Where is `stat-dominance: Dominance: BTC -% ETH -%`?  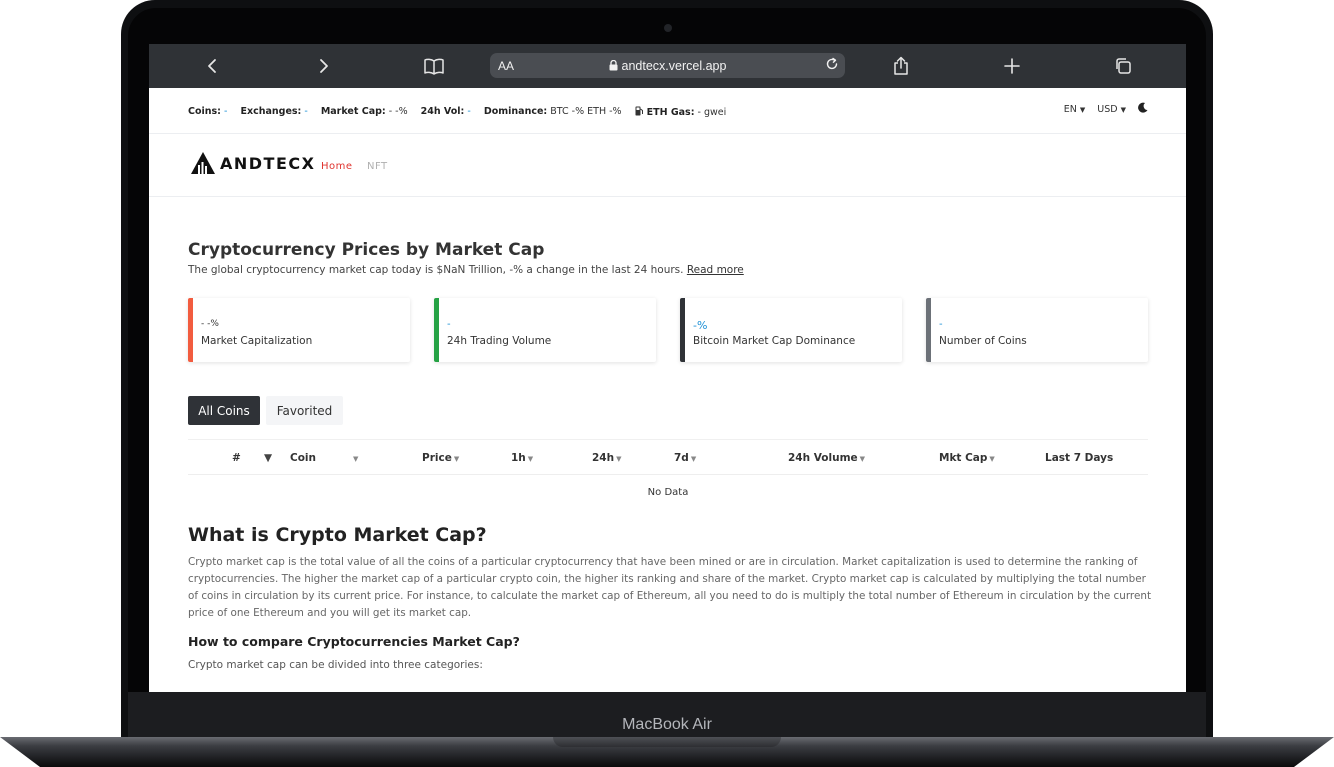
stat-dominance: Dominance: BTC -% ETH -% is located at coordinates (552, 111).